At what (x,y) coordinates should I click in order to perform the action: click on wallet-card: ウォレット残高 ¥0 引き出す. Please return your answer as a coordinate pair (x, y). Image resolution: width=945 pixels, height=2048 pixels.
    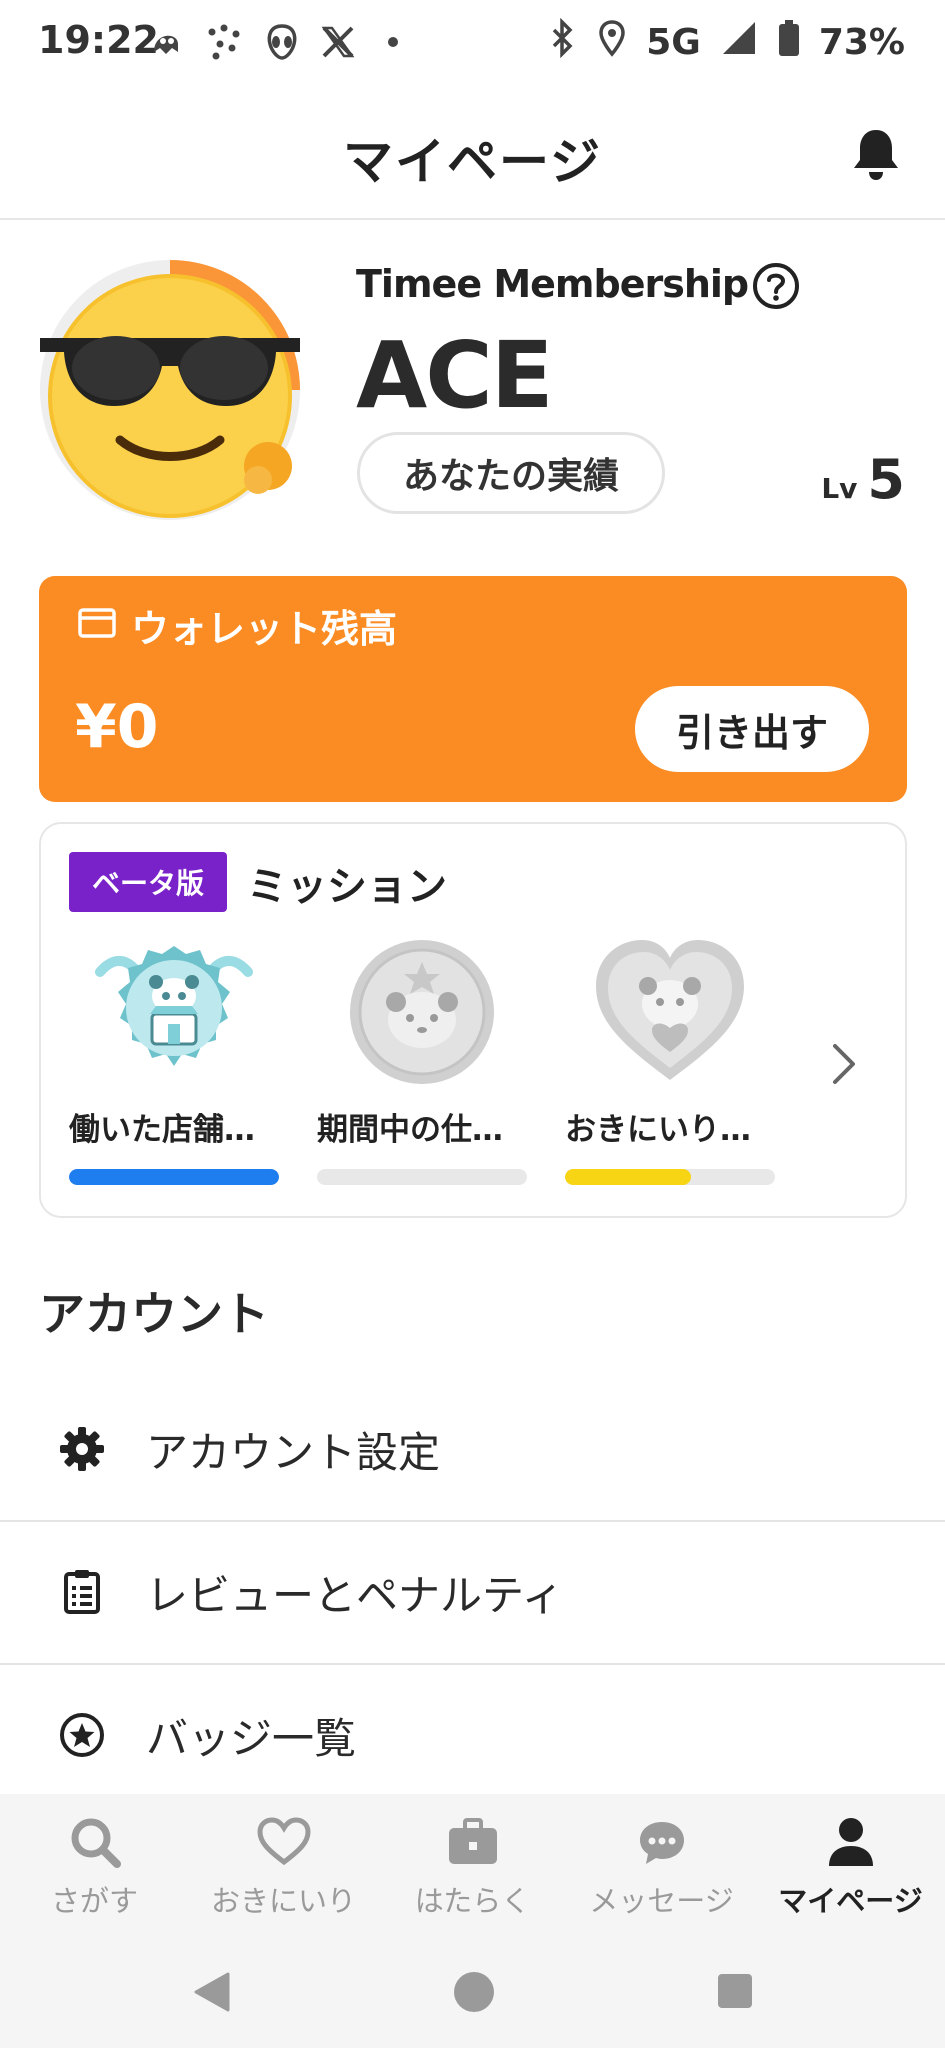
    Looking at the image, I should click on (473, 689).